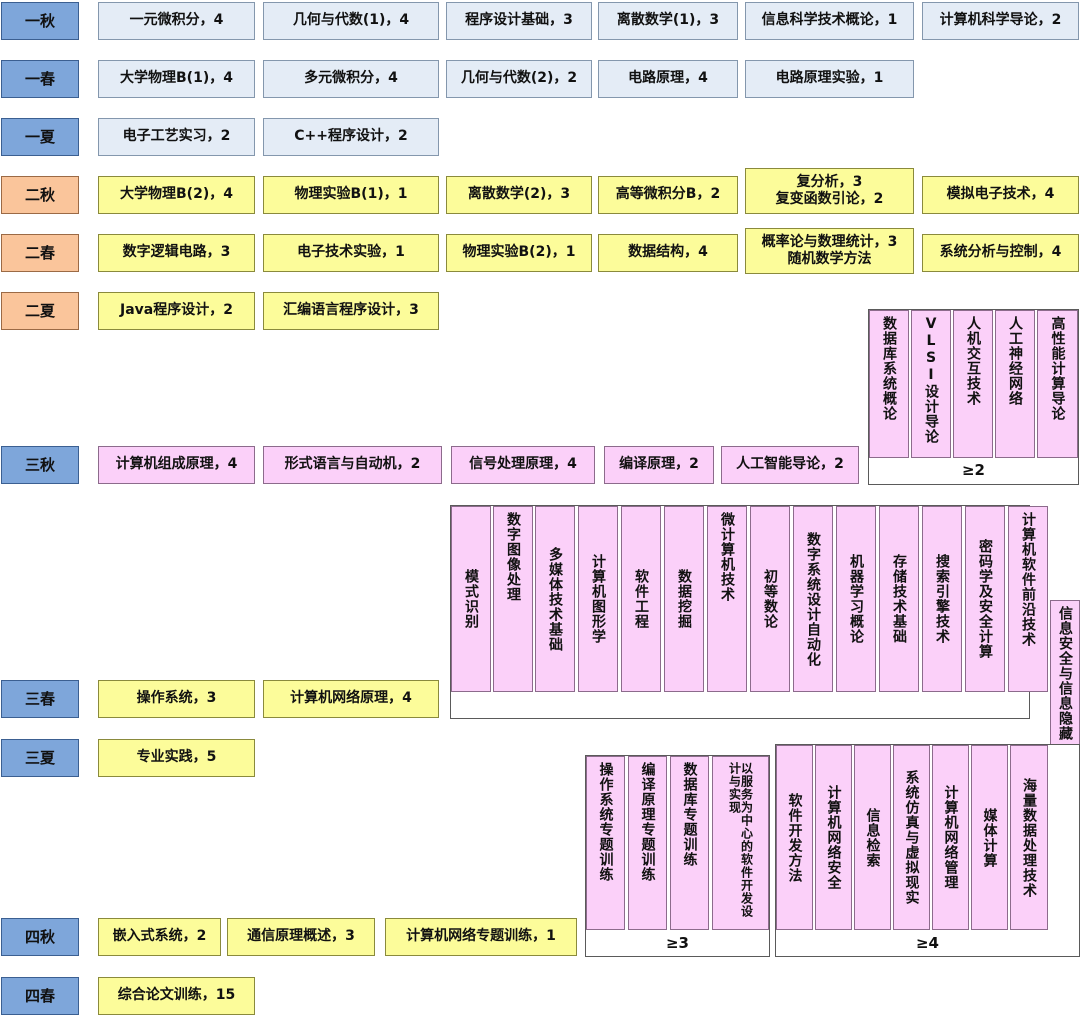 The width and height of the screenshot is (1080, 1017). What do you see at coordinates (668, 253) in the screenshot?
I see `course-box: 数据结构，4` at bounding box center [668, 253].